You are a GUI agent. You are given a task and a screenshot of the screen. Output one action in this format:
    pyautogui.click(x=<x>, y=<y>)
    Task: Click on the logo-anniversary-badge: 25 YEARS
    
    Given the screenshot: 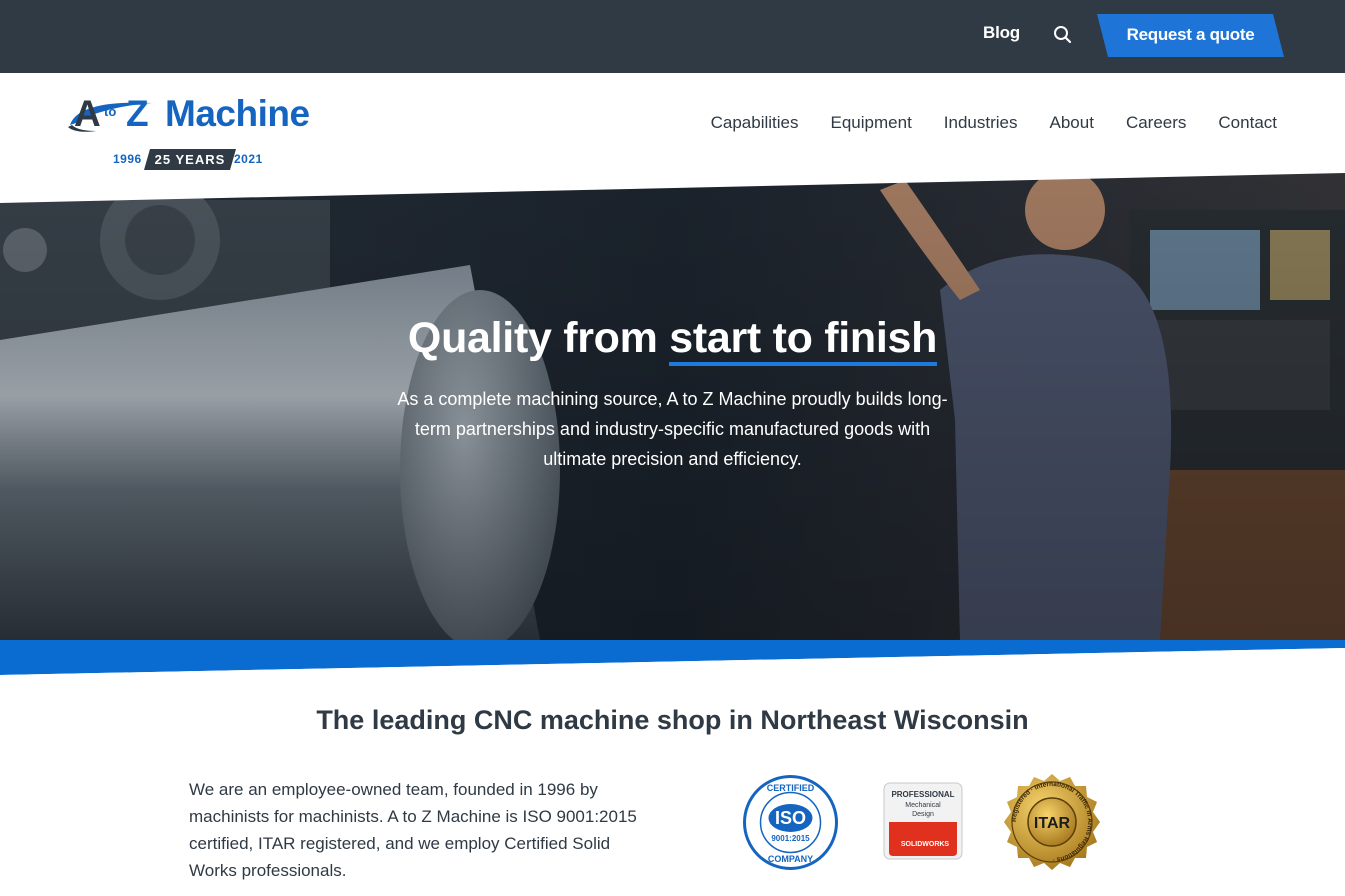 What is the action you would take?
    pyautogui.click(x=190, y=159)
    